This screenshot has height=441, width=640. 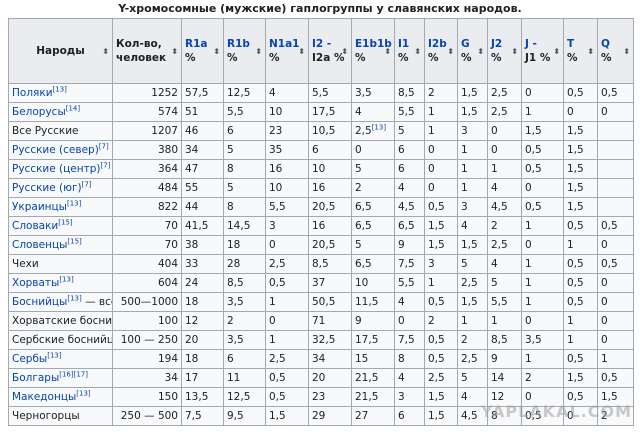 What do you see at coordinates (605, 44) in the screenshot?
I see `column-header-title: Q` at bounding box center [605, 44].